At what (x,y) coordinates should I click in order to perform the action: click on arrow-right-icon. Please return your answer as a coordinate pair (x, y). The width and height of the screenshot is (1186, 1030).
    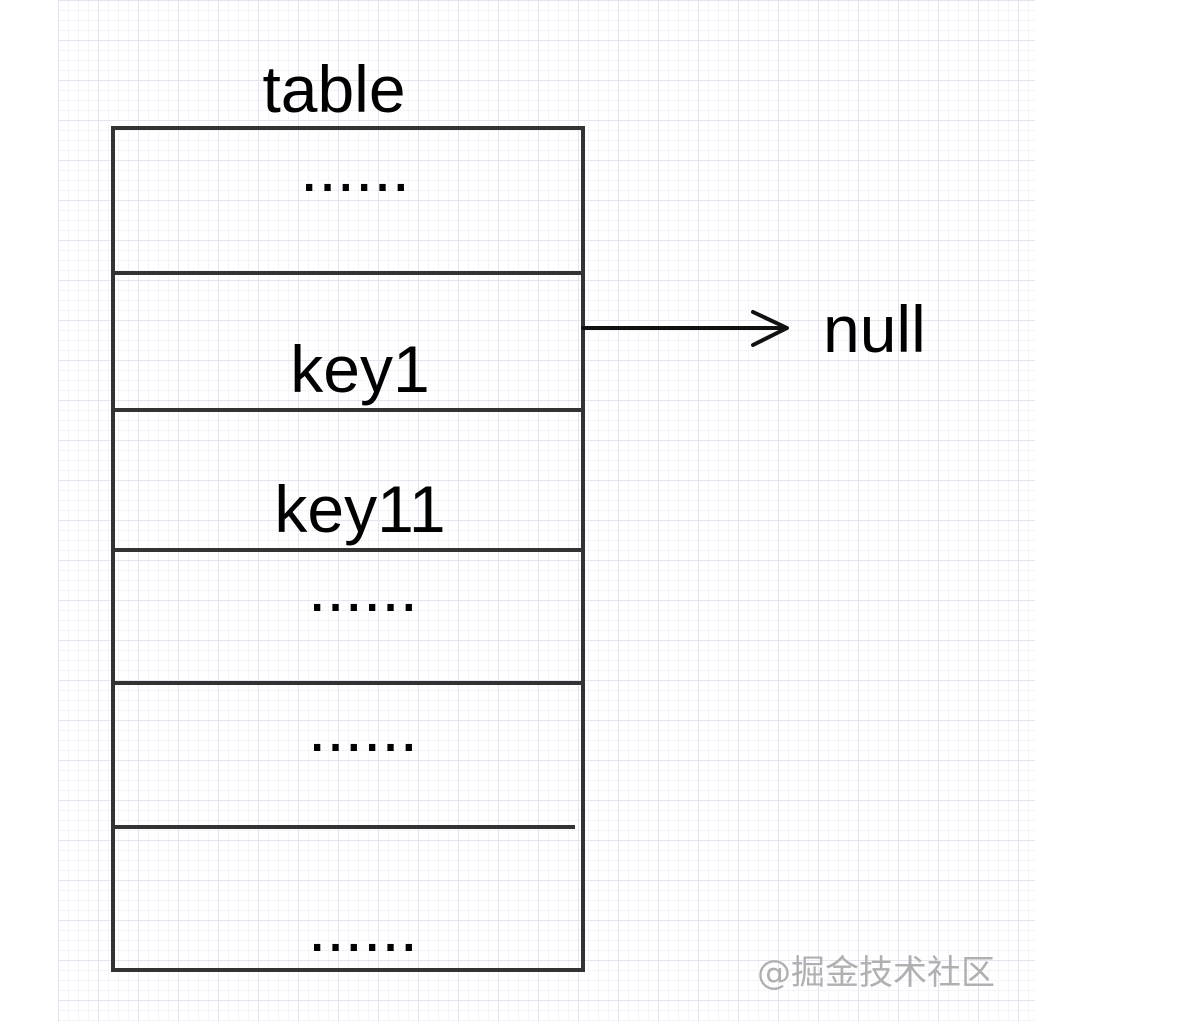
    Looking at the image, I should click on (685, 328).